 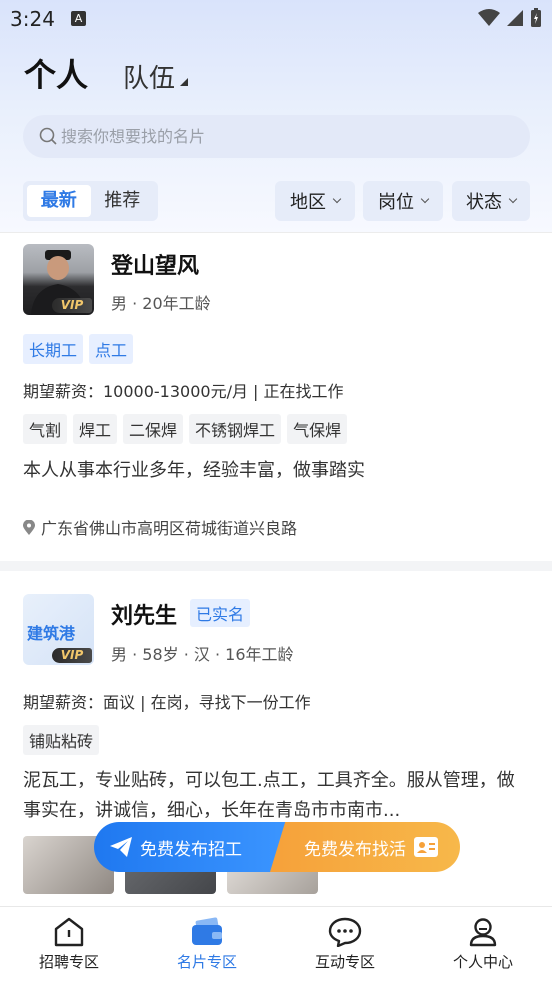 I want to click on floating-actions: 免费发布招工 免费发布找活, so click(x=277, y=847).